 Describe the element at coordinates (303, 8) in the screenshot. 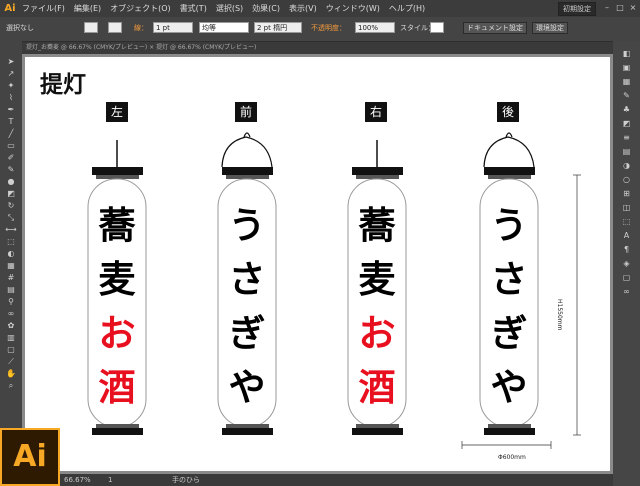

I see `menu-view: 表示(V)` at that location.